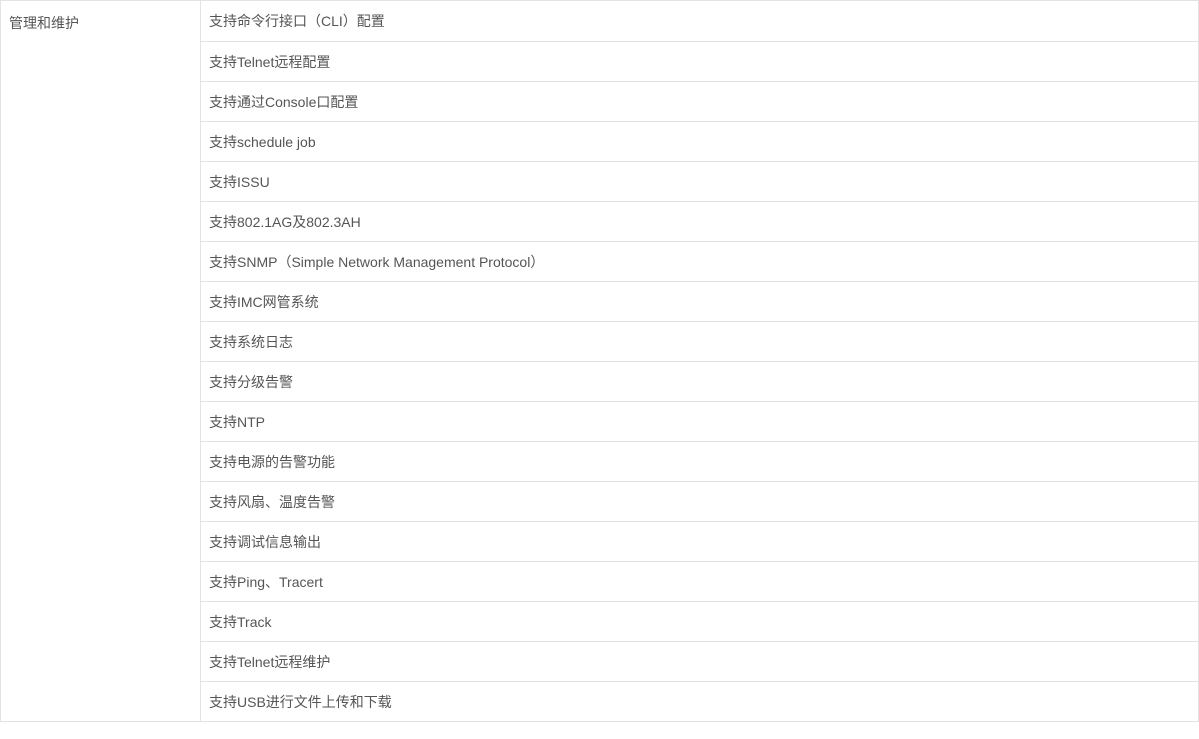 This screenshot has width=1199, height=739. What do you see at coordinates (699, 621) in the screenshot?
I see `feature-cell: 支持Track` at bounding box center [699, 621].